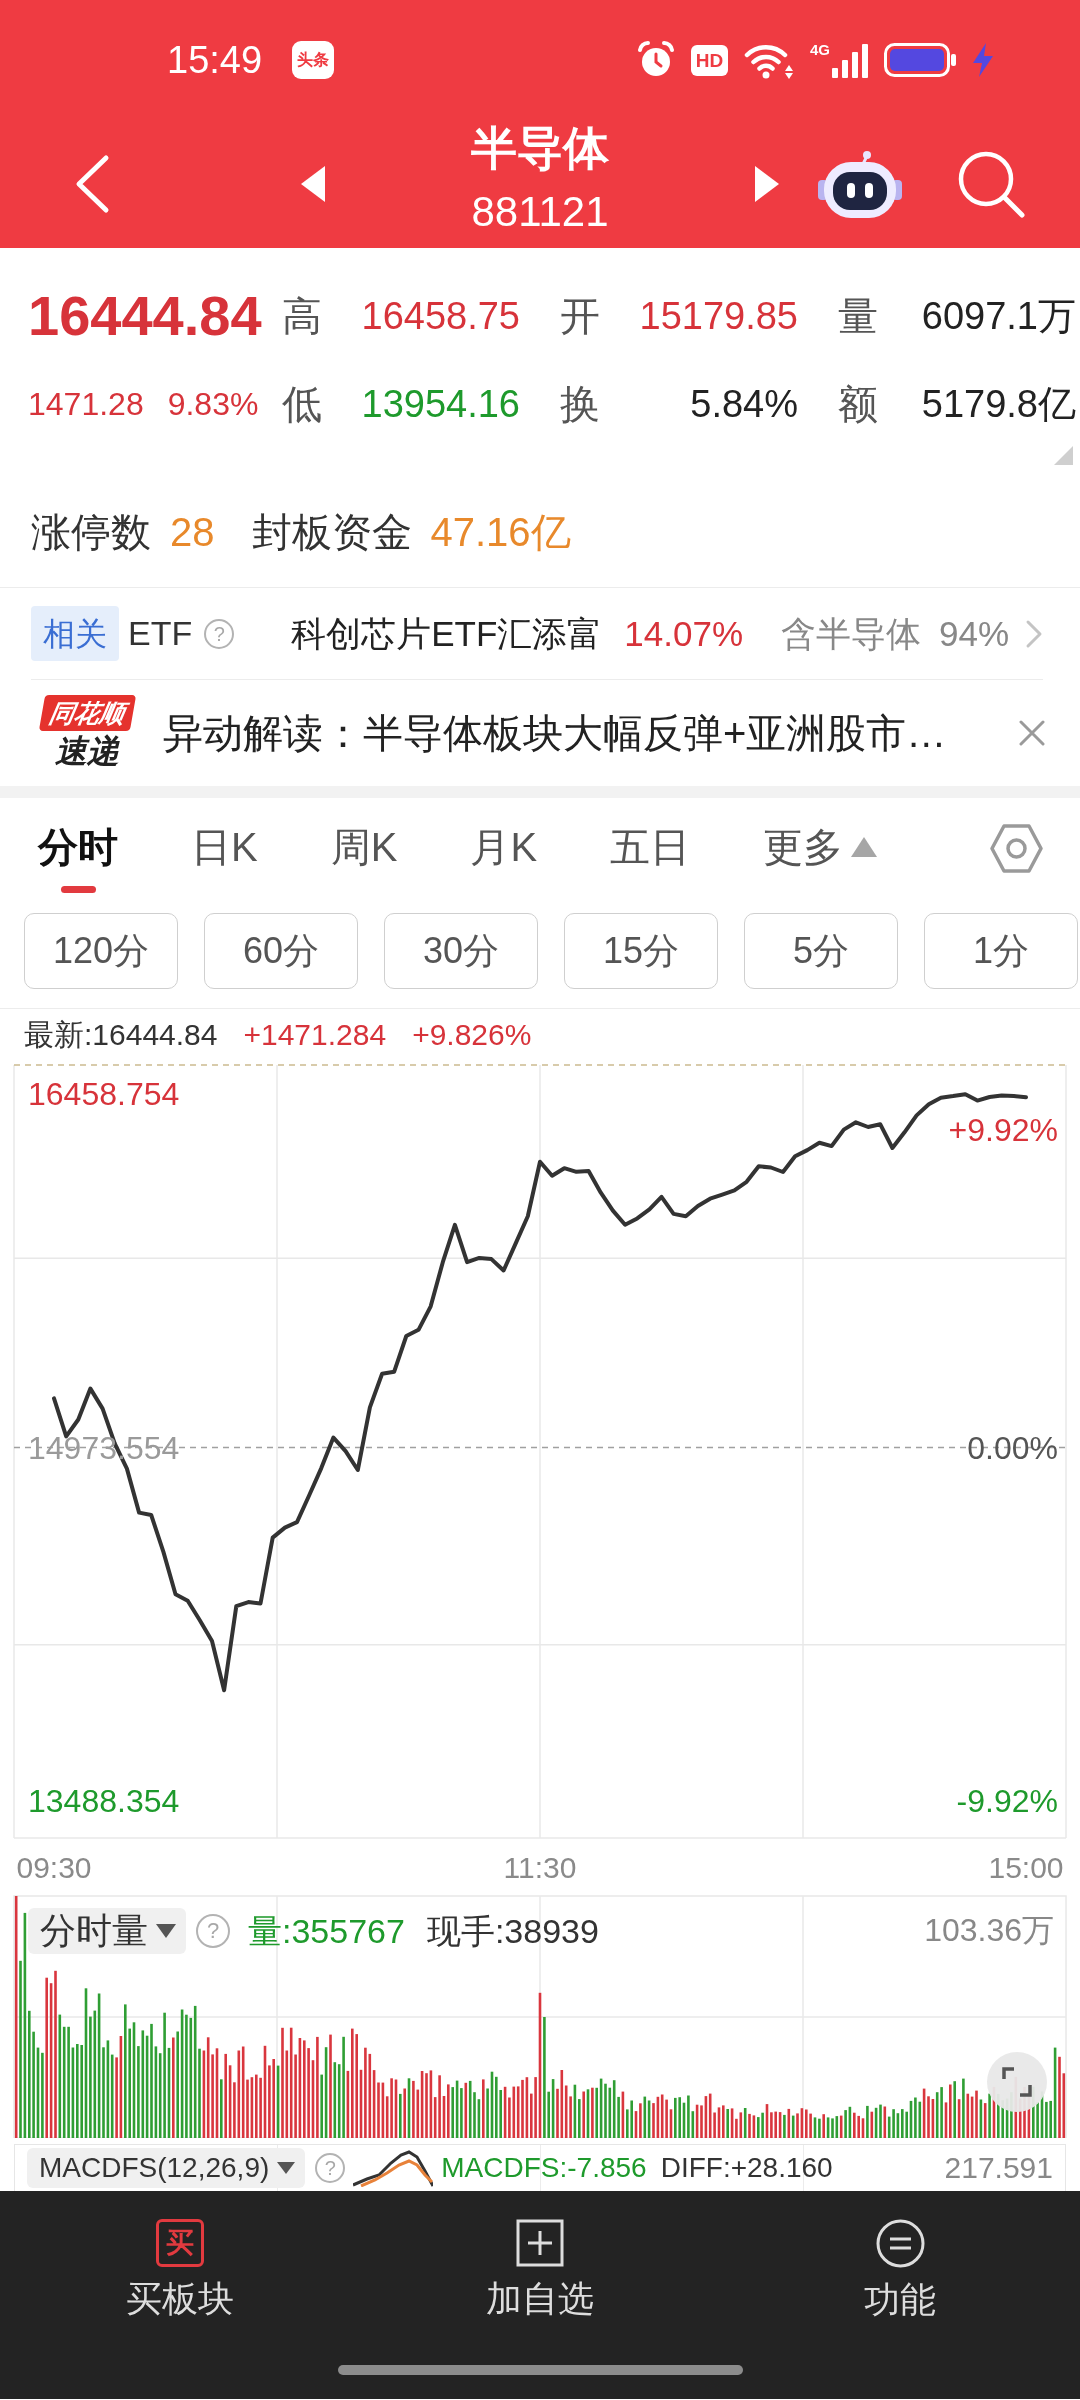  What do you see at coordinates (850, 61) in the screenshot?
I see `signal-icon` at bounding box center [850, 61].